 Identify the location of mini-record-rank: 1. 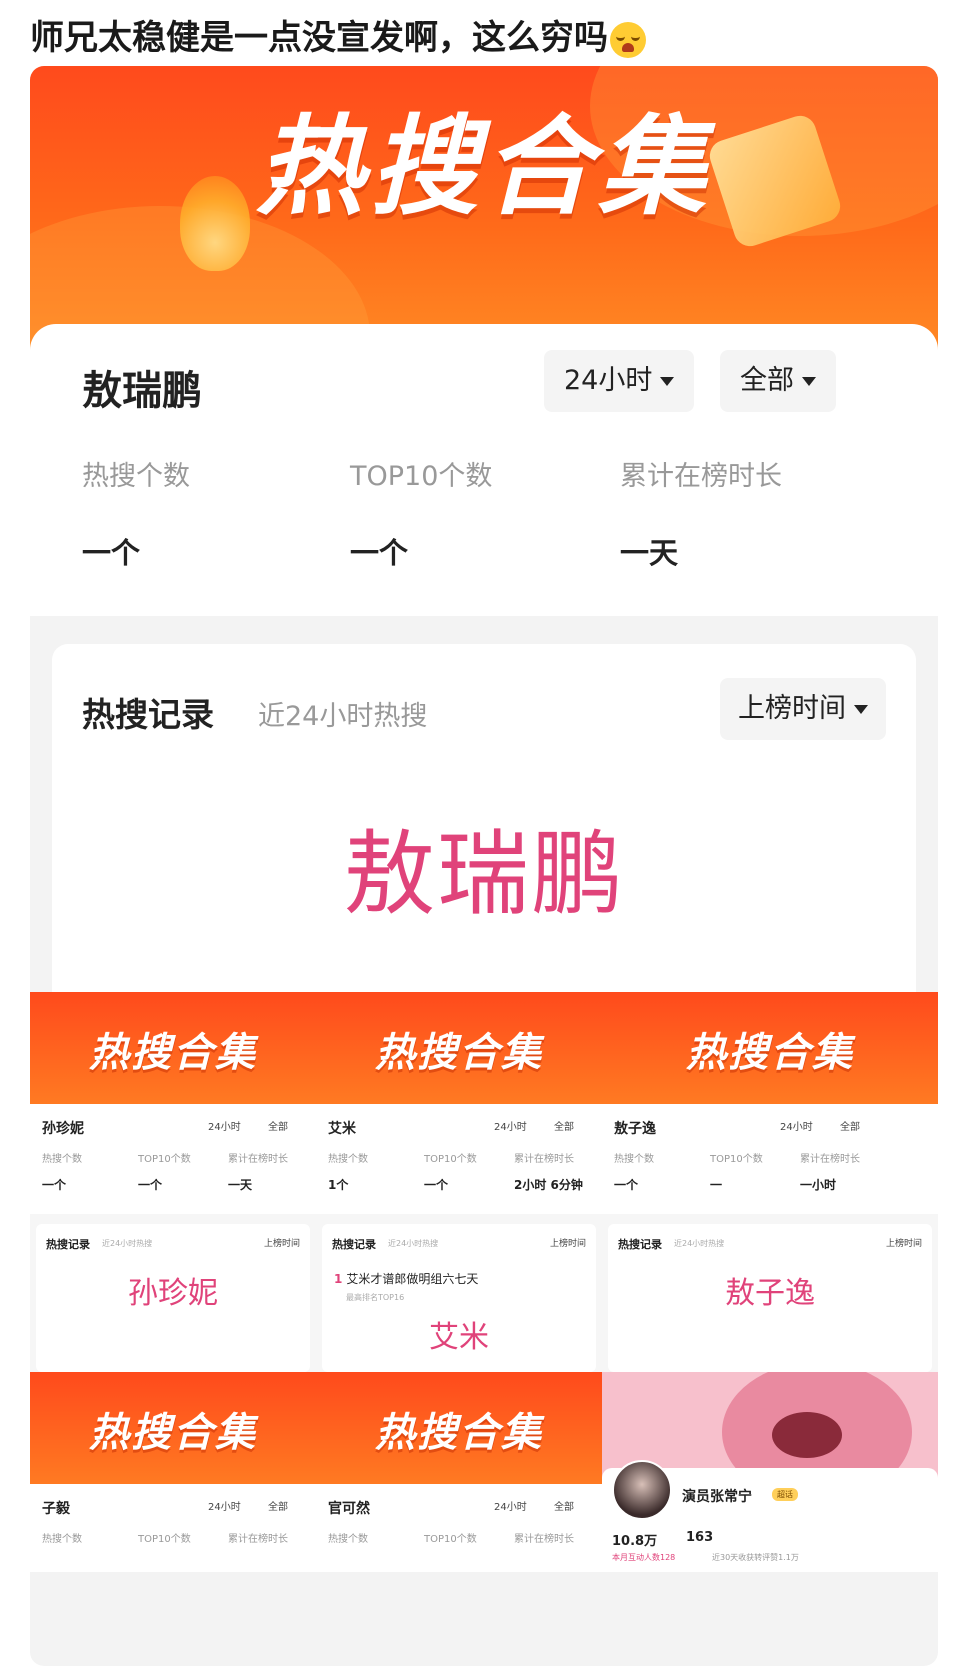
(338, 1279).